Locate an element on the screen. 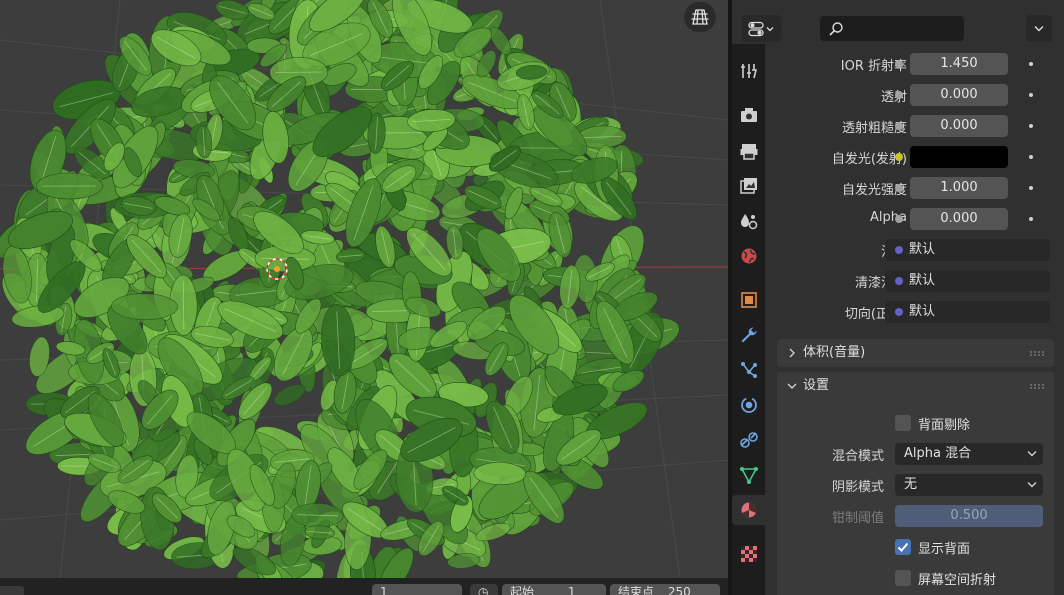 This screenshot has height=595, width=1064. transmission-socket is located at coordinates (899, 95).